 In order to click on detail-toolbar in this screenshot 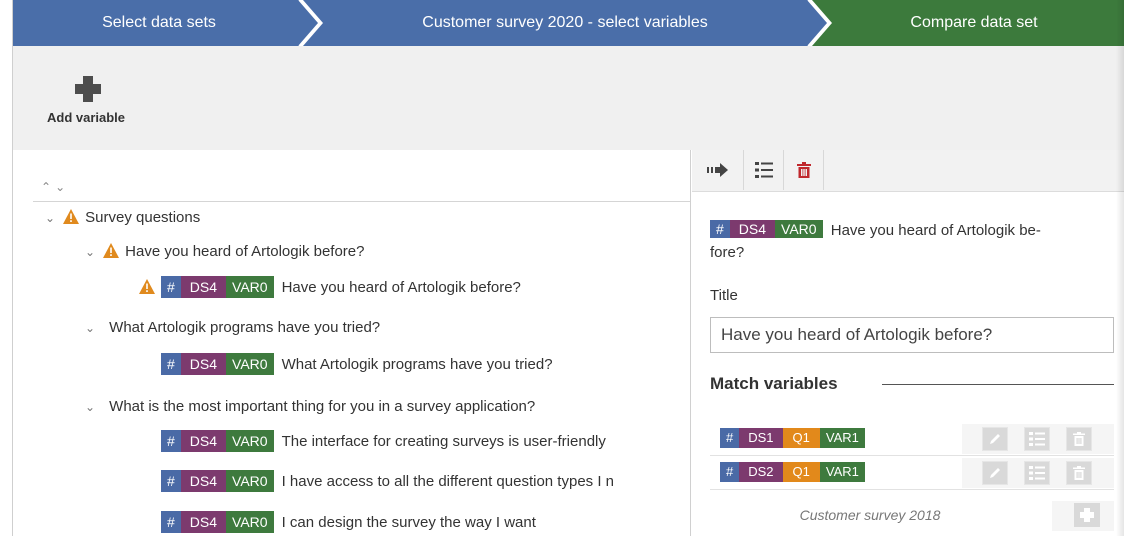, I will do `click(908, 171)`.